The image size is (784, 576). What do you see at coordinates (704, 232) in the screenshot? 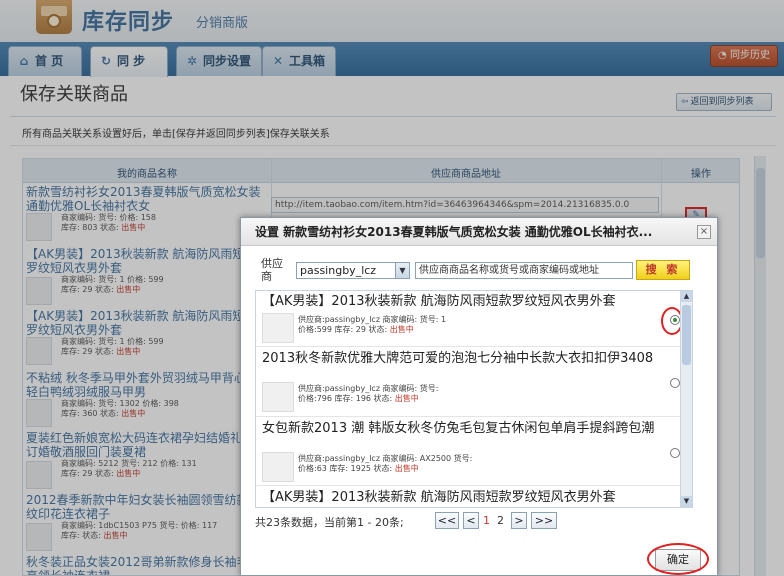
I see `close-icon: ×` at bounding box center [704, 232].